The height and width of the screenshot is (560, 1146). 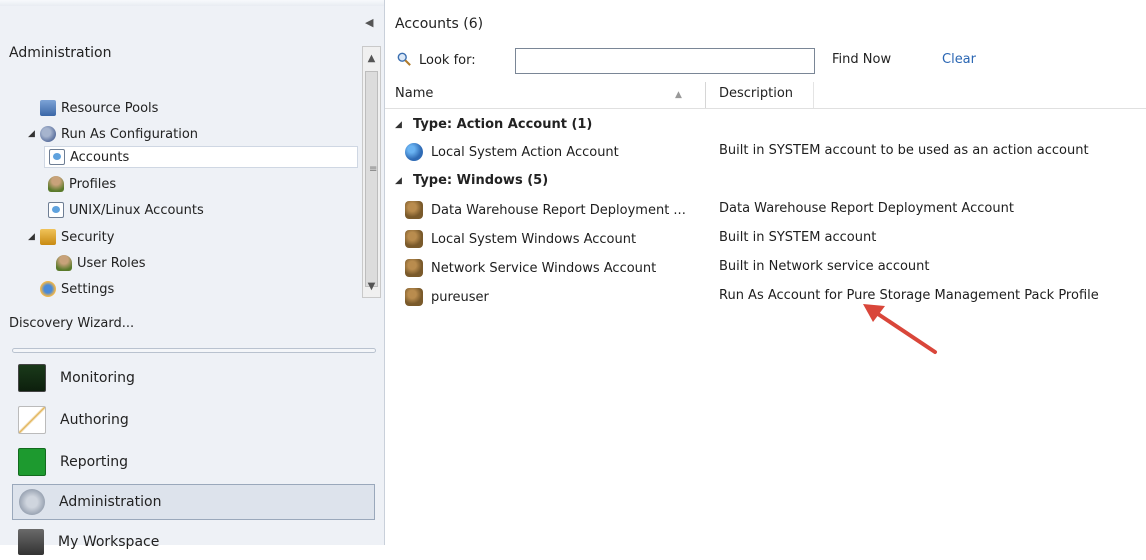 What do you see at coordinates (88, 237) in the screenshot?
I see `tree-item-label: Security` at bounding box center [88, 237].